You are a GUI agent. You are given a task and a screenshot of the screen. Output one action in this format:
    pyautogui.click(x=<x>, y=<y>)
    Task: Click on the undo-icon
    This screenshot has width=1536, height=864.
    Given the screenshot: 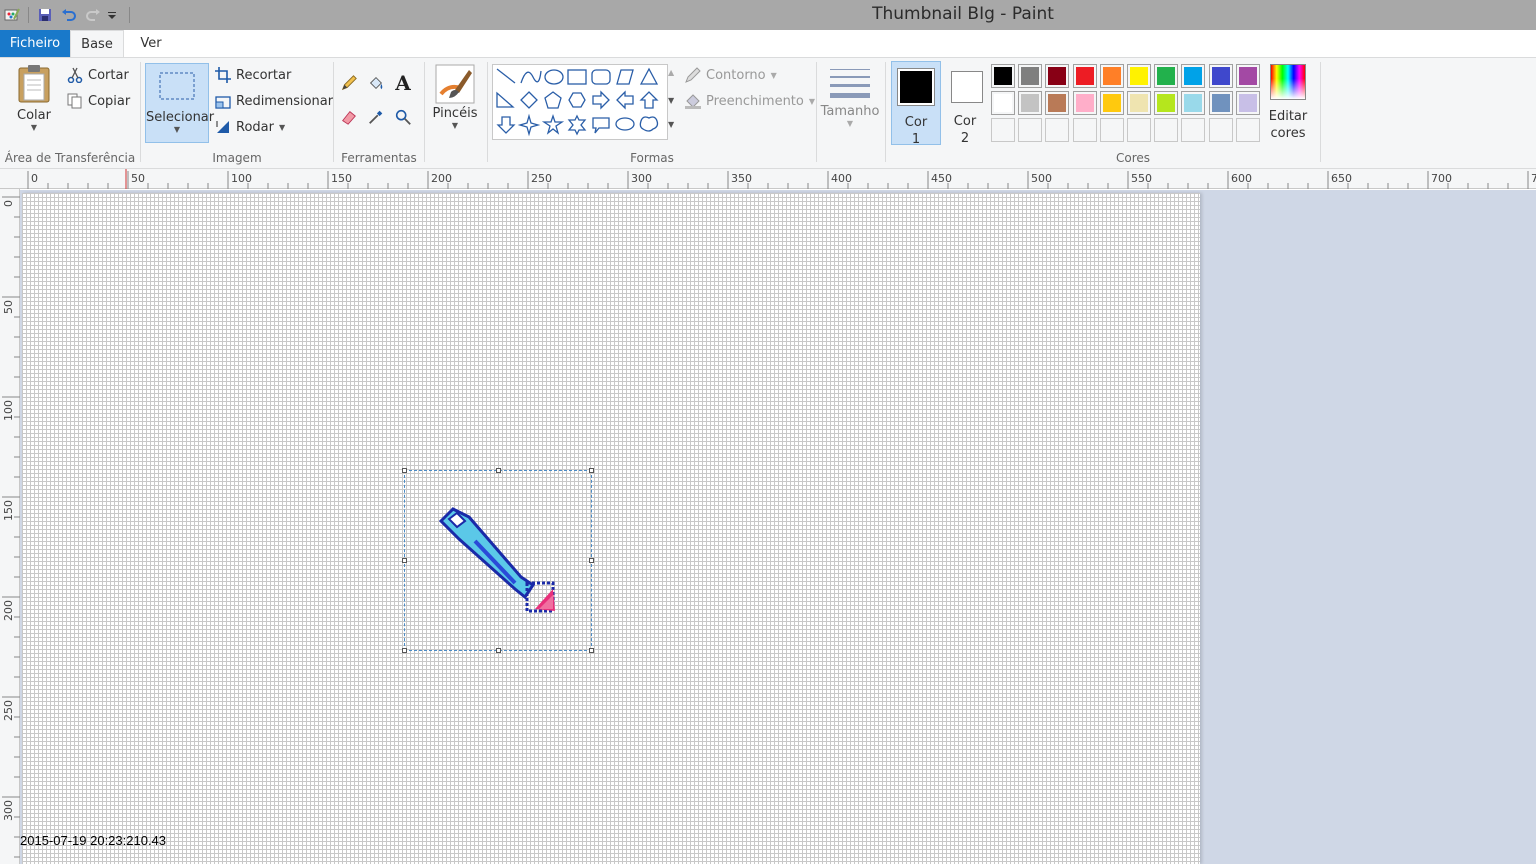 What is the action you would take?
    pyautogui.click(x=69, y=15)
    